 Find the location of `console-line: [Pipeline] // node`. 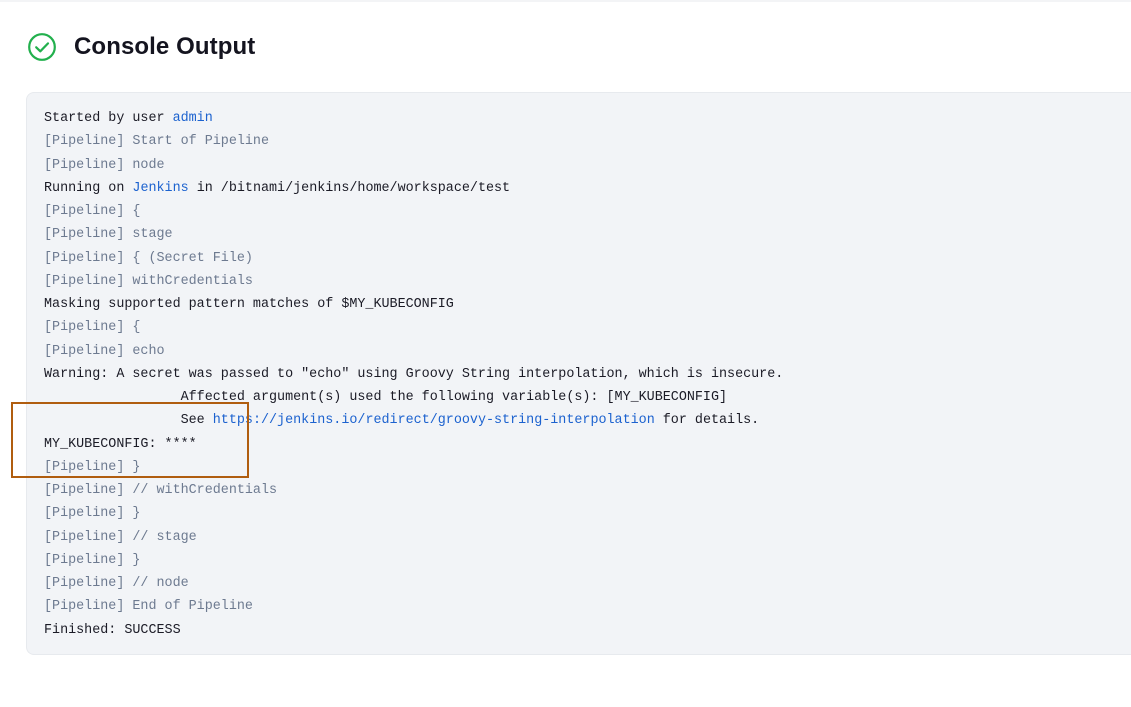

console-line: [Pipeline] // node is located at coordinates (116, 583).